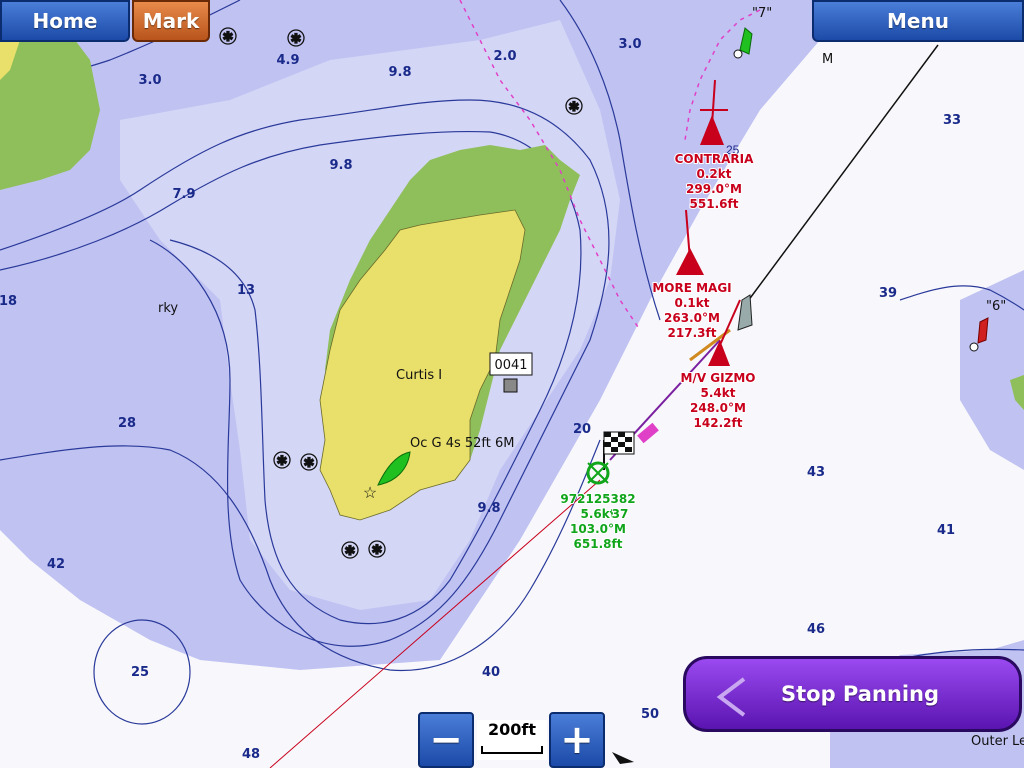 This screenshot has width=1024, height=768. What do you see at coordinates (491, 672) in the screenshot?
I see `svg-text: 40` at bounding box center [491, 672].